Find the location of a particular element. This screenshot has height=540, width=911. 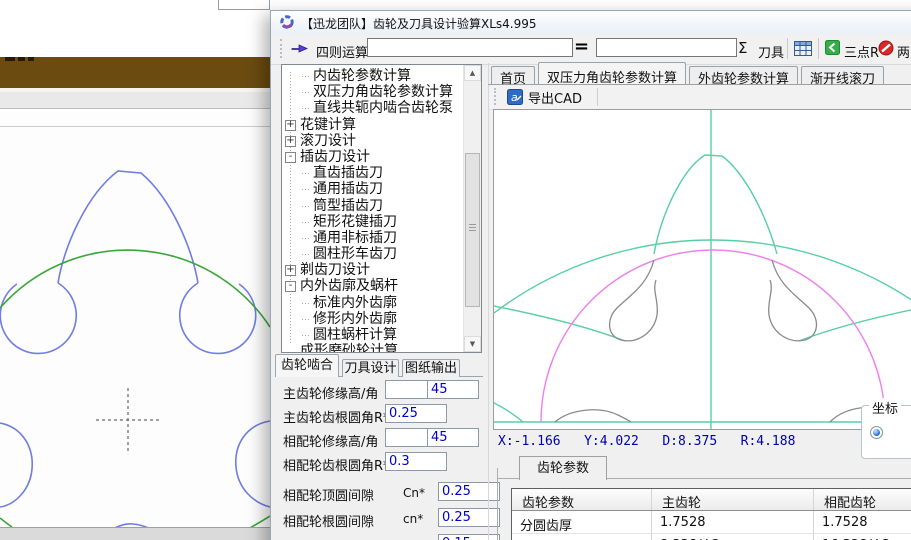

tree-item: 双压力角齿轮参数计算 is located at coordinates (373, 92).